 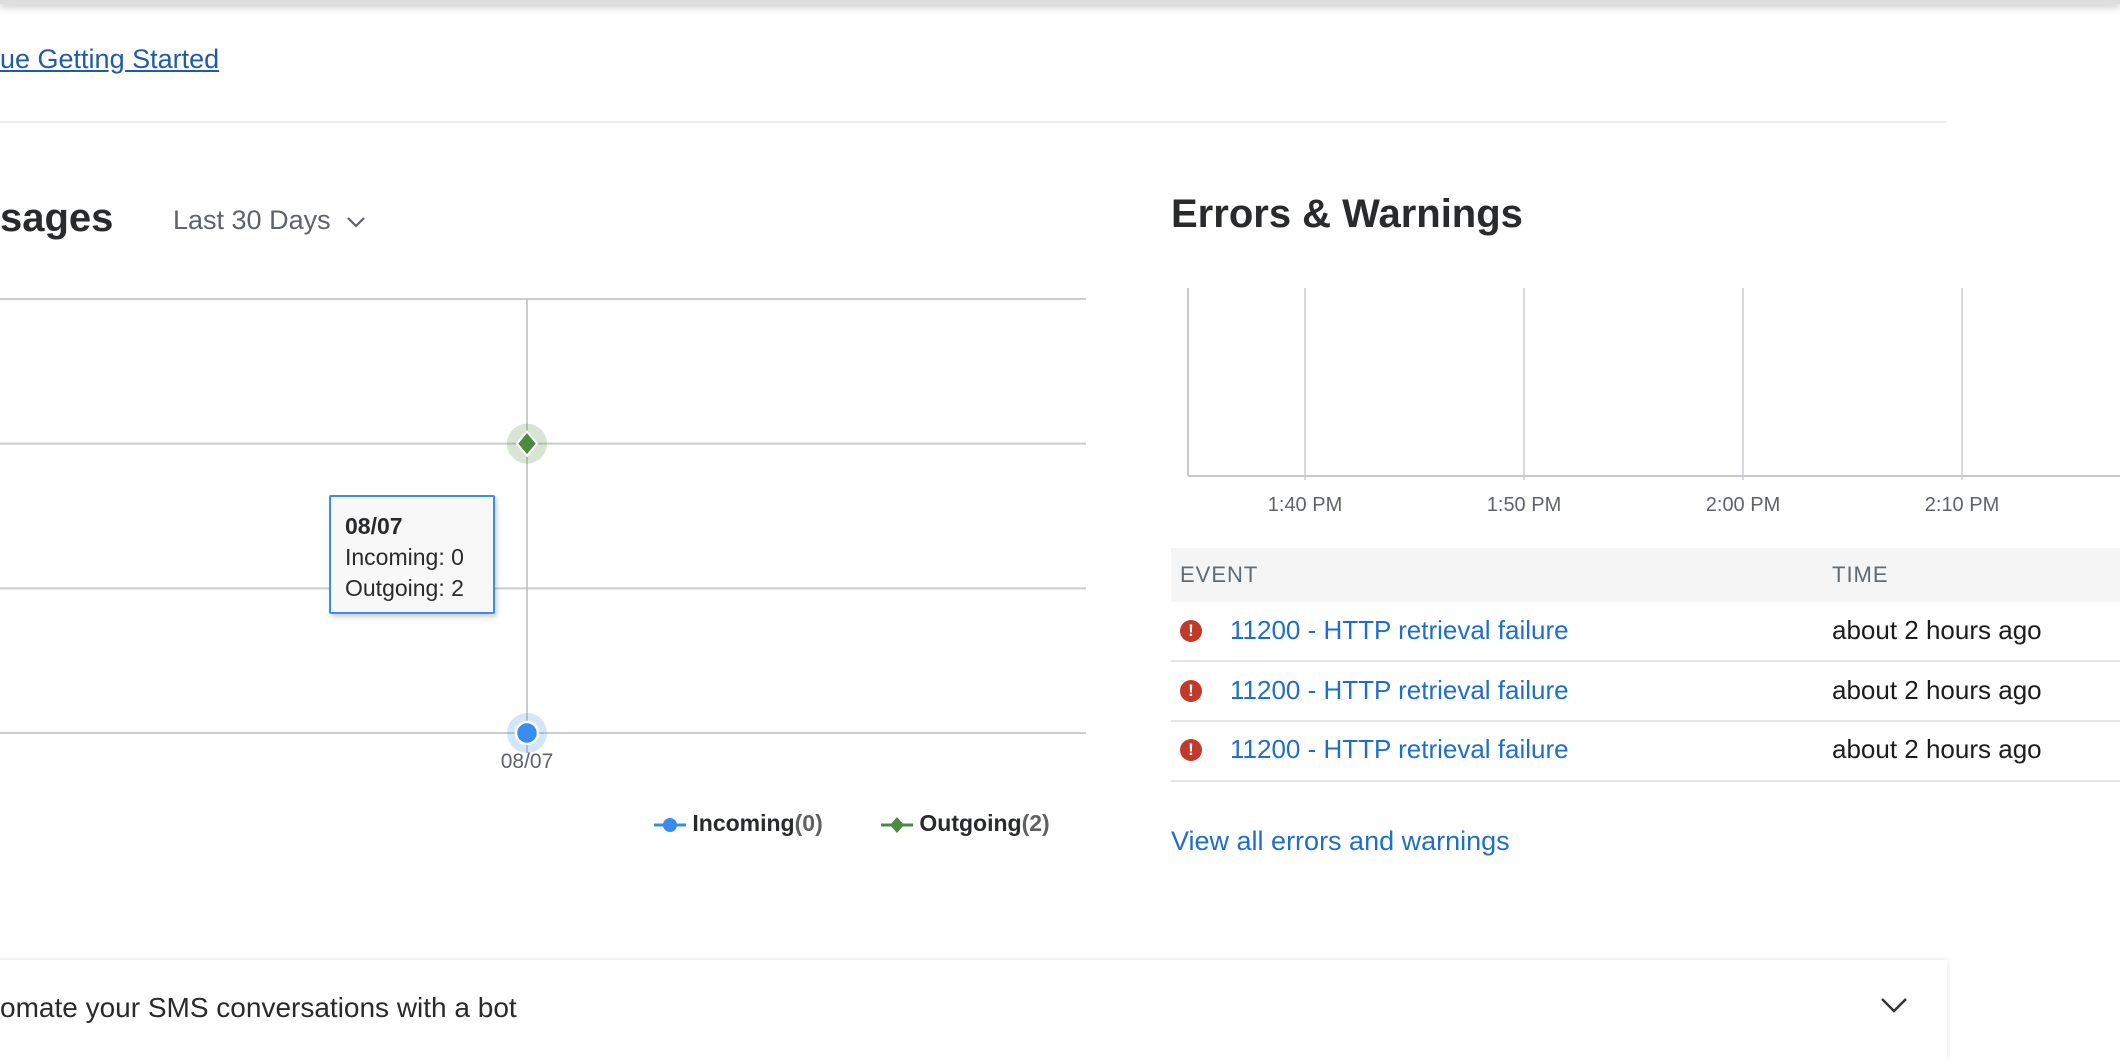 I want to click on legend-count: (2), so click(x=1035, y=823).